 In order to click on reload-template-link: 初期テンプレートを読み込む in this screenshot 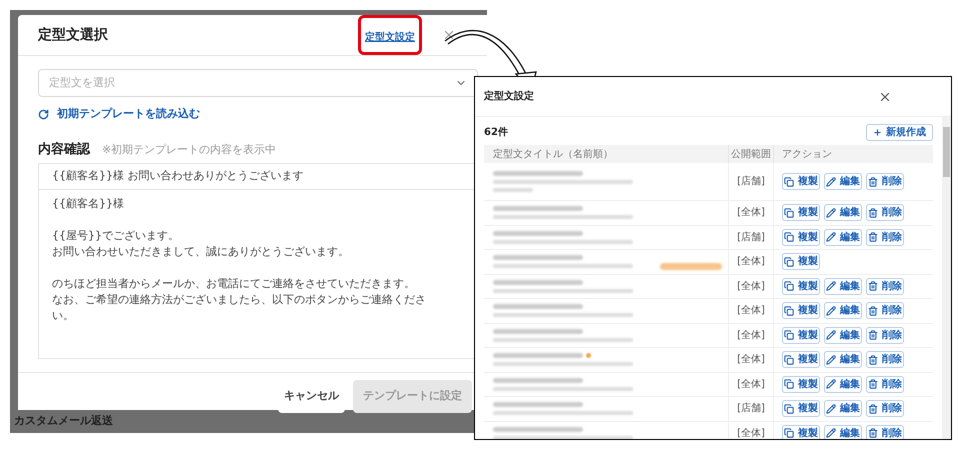, I will do `click(258, 114)`.